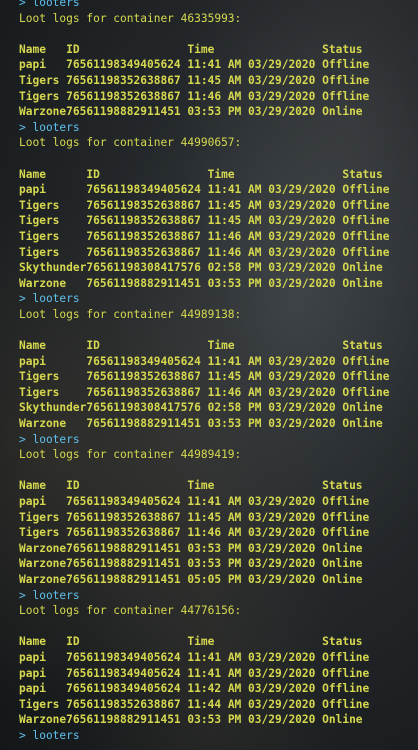 This screenshot has height=750, width=418. I want to click on container-title: Loot logs for container 44989419:, so click(130, 455).